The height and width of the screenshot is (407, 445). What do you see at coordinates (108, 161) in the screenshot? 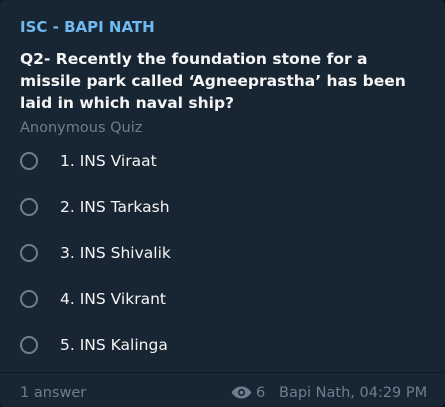
I see `option-label: 1. INS Viraat` at bounding box center [108, 161].